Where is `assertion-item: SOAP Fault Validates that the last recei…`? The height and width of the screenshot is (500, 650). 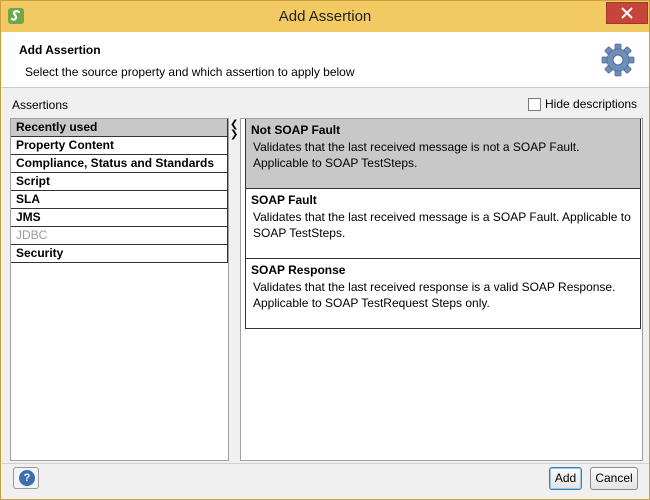 assertion-item: SOAP Fault Validates that the last recei… is located at coordinates (443, 224).